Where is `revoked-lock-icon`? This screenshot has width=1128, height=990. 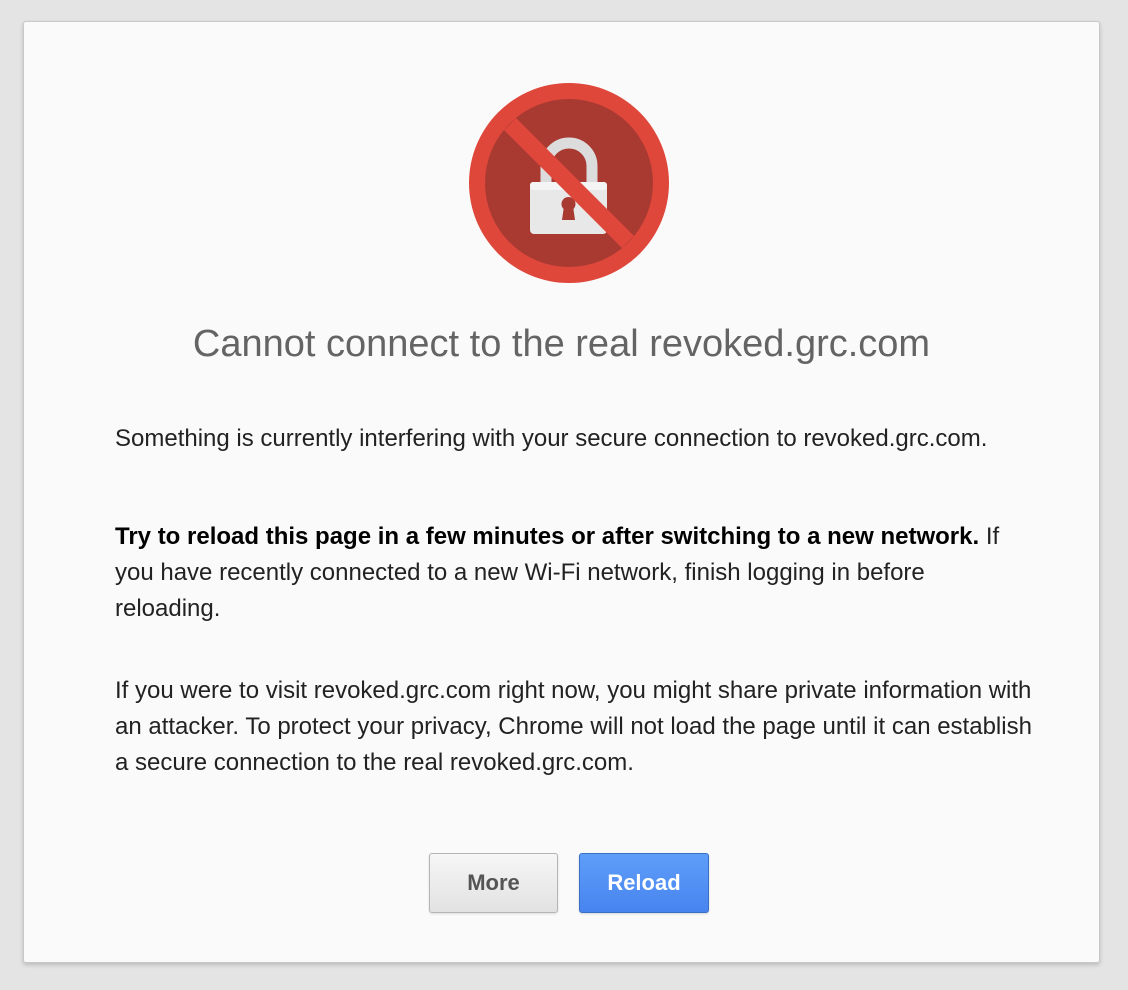 revoked-lock-icon is located at coordinates (569, 183).